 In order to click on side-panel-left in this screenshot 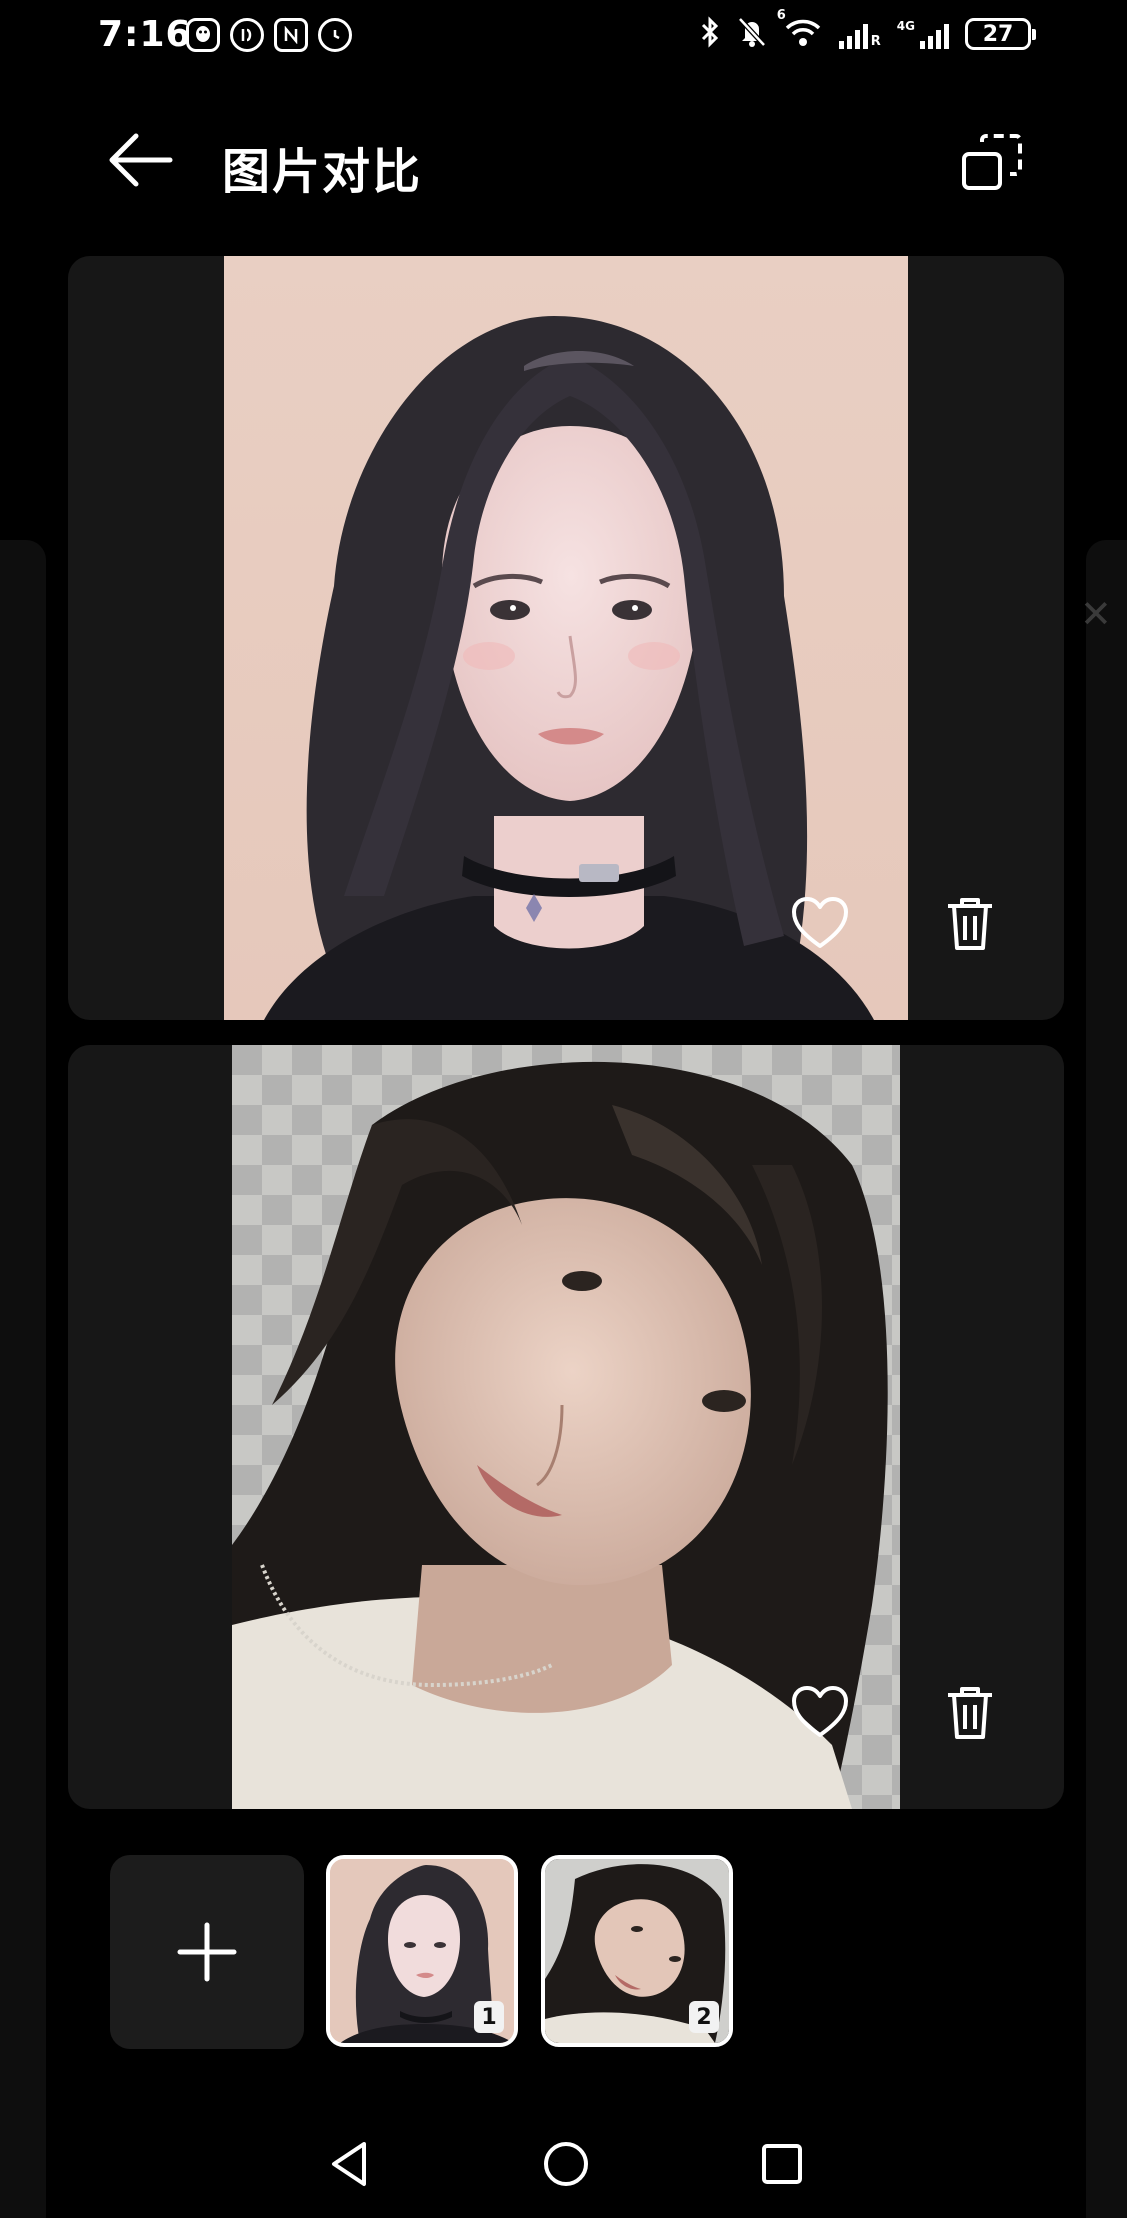, I will do `click(23, 1379)`.